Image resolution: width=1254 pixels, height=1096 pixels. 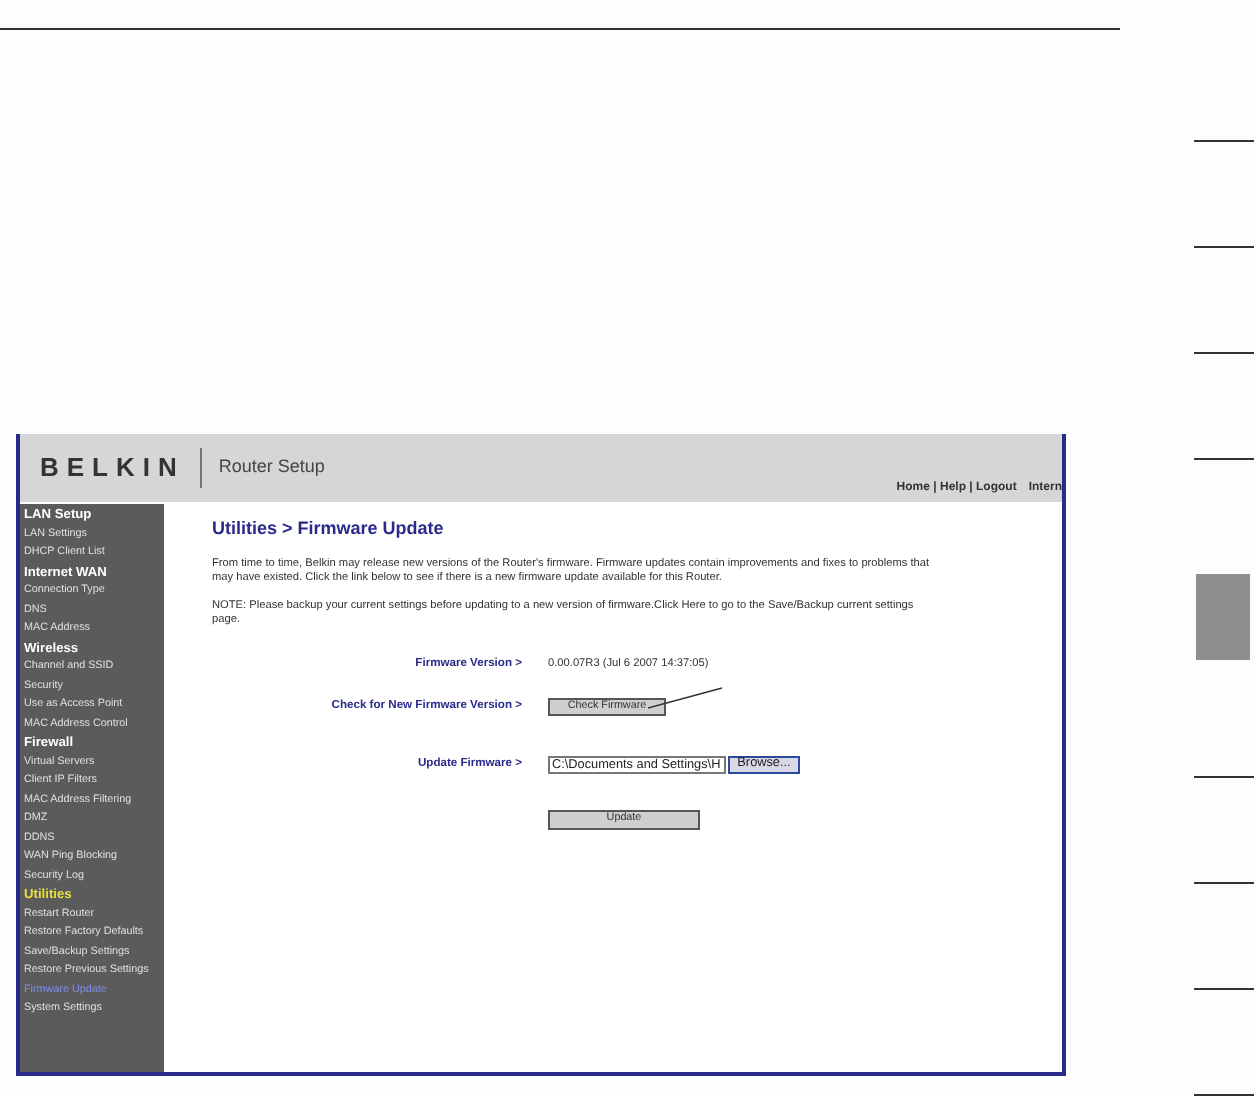 I want to click on leader-line, so click(x=686, y=697).